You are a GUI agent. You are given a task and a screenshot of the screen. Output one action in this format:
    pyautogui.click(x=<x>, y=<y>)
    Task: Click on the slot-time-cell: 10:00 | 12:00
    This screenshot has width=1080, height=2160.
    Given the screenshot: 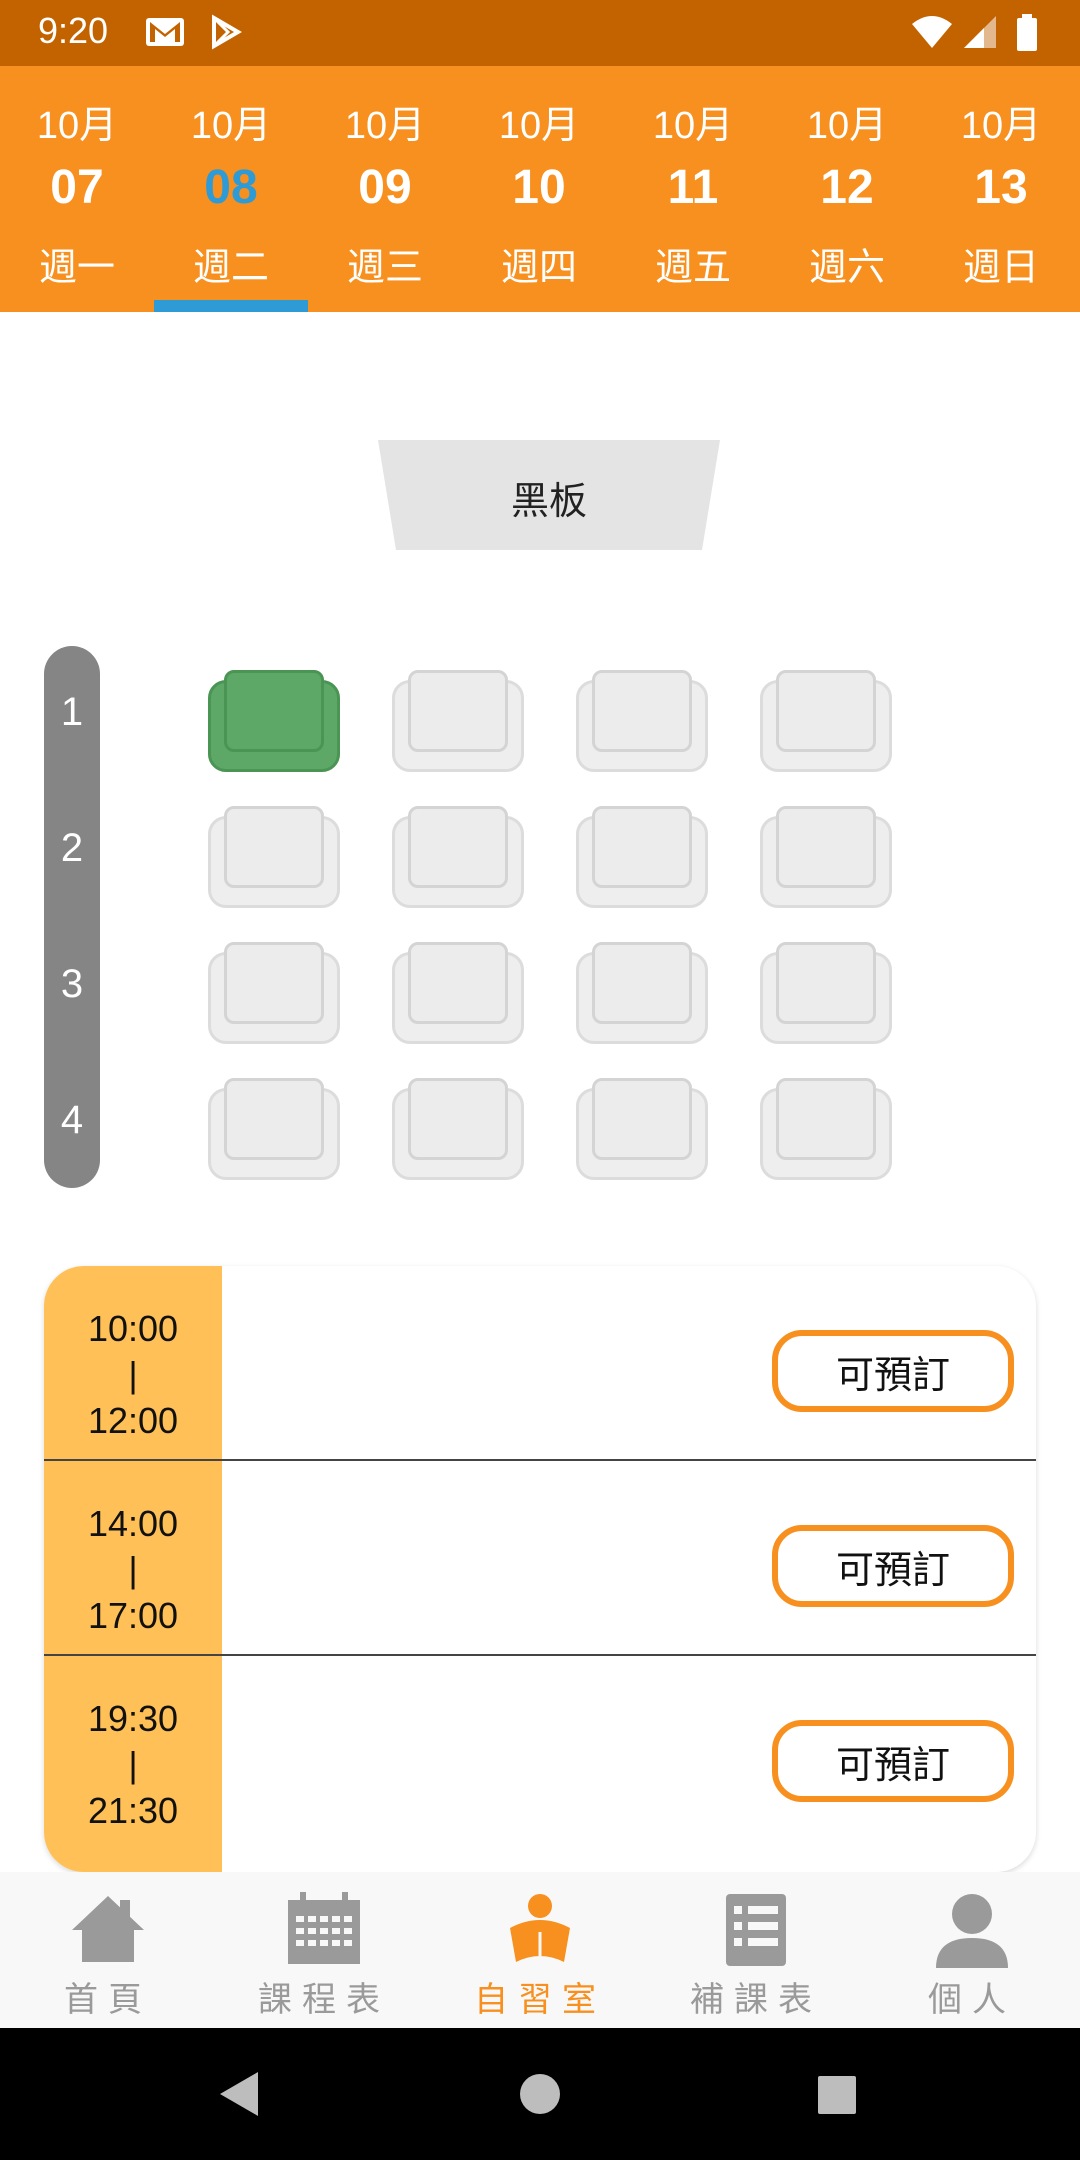 What is the action you would take?
    pyautogui.click(x=133, y=1363)
    